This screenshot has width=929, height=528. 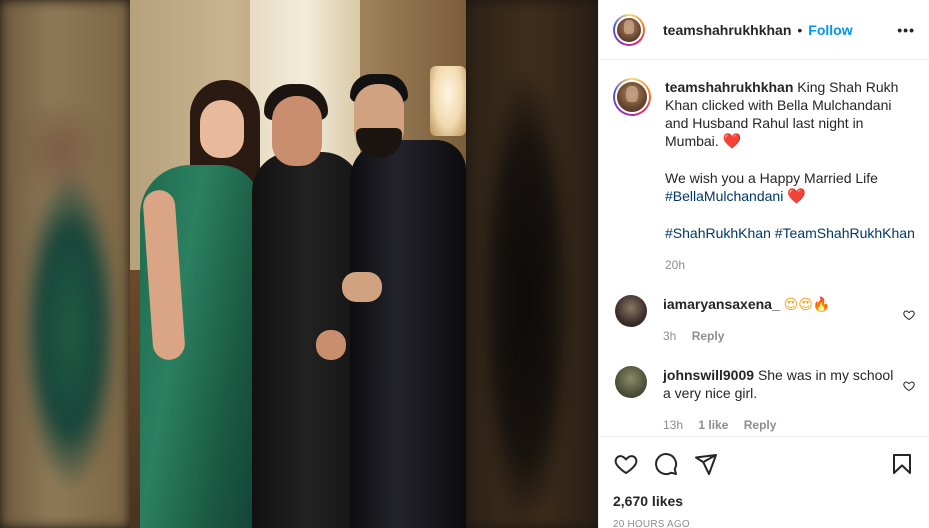 I want to click on comment-time: 3h, so click(x=669, y=336).